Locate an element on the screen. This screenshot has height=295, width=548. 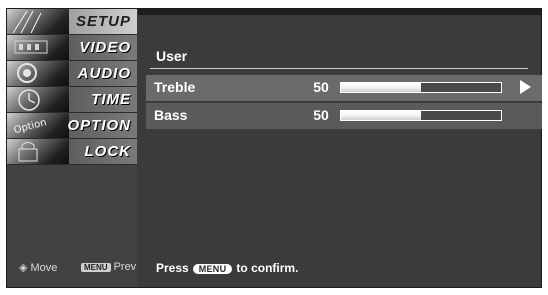
clock-icon is located at coordinates (38, 99).